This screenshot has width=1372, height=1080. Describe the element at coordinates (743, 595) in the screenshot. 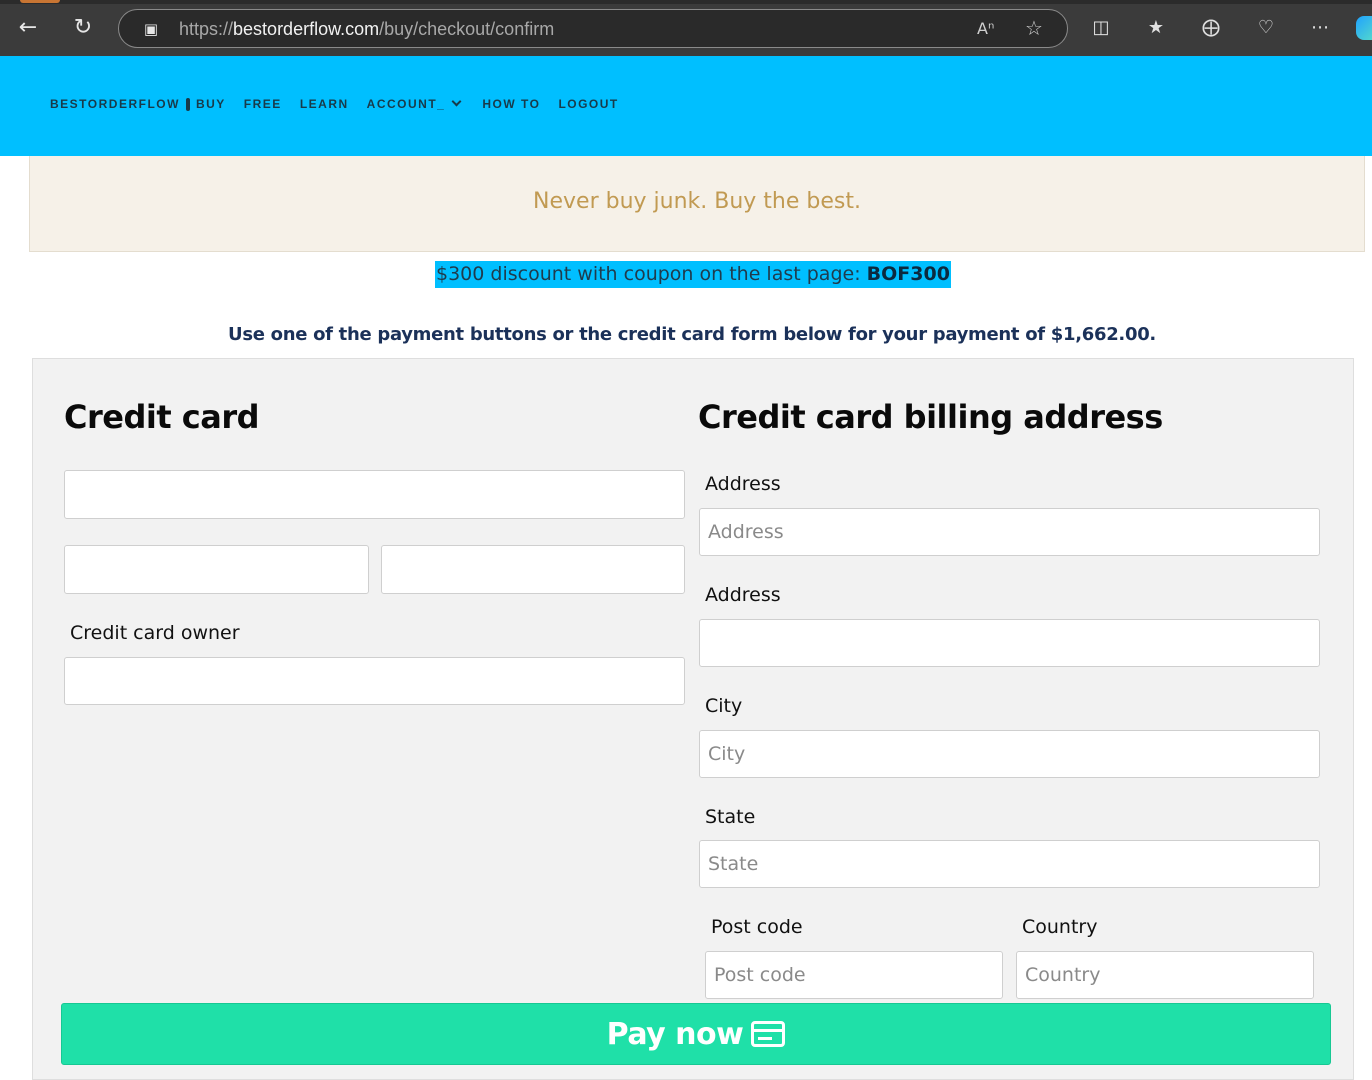

I see `address2-label: Address` at that location.